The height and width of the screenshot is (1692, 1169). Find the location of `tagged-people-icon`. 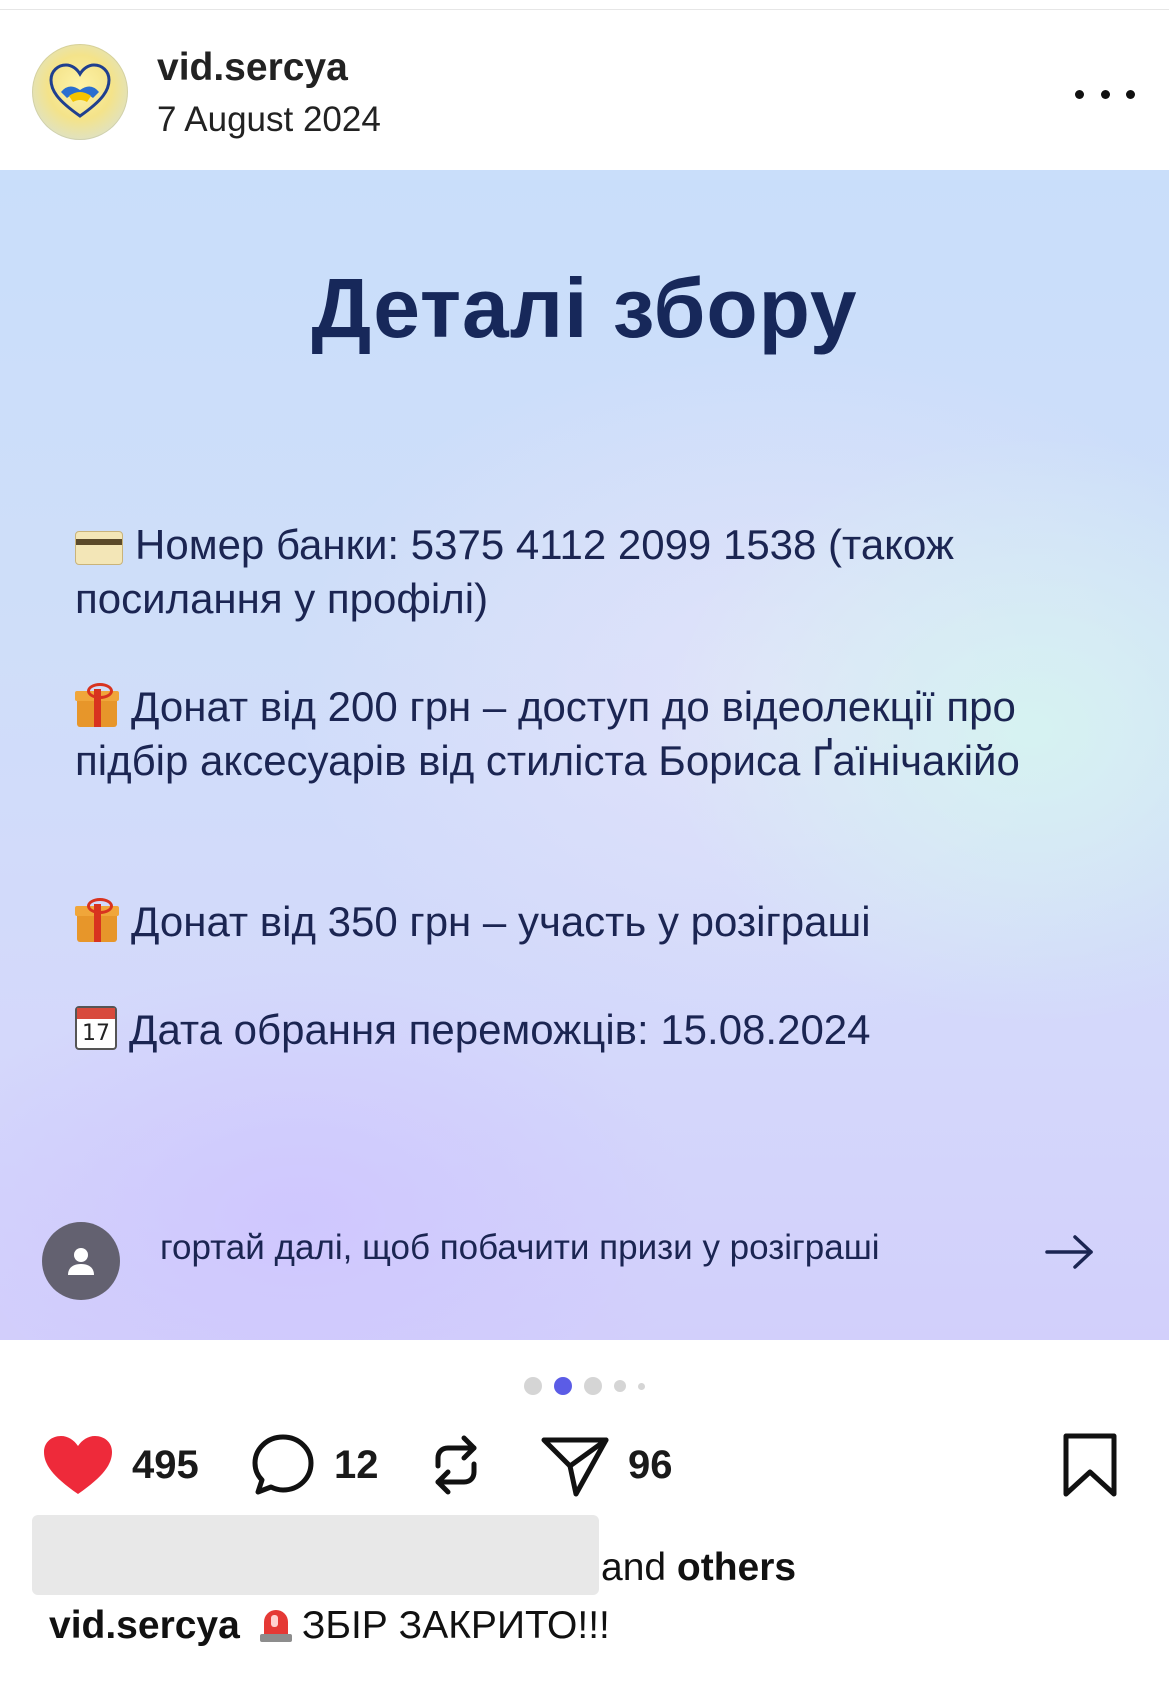

tagged-people-icon is located at coordinates (81, 1261).